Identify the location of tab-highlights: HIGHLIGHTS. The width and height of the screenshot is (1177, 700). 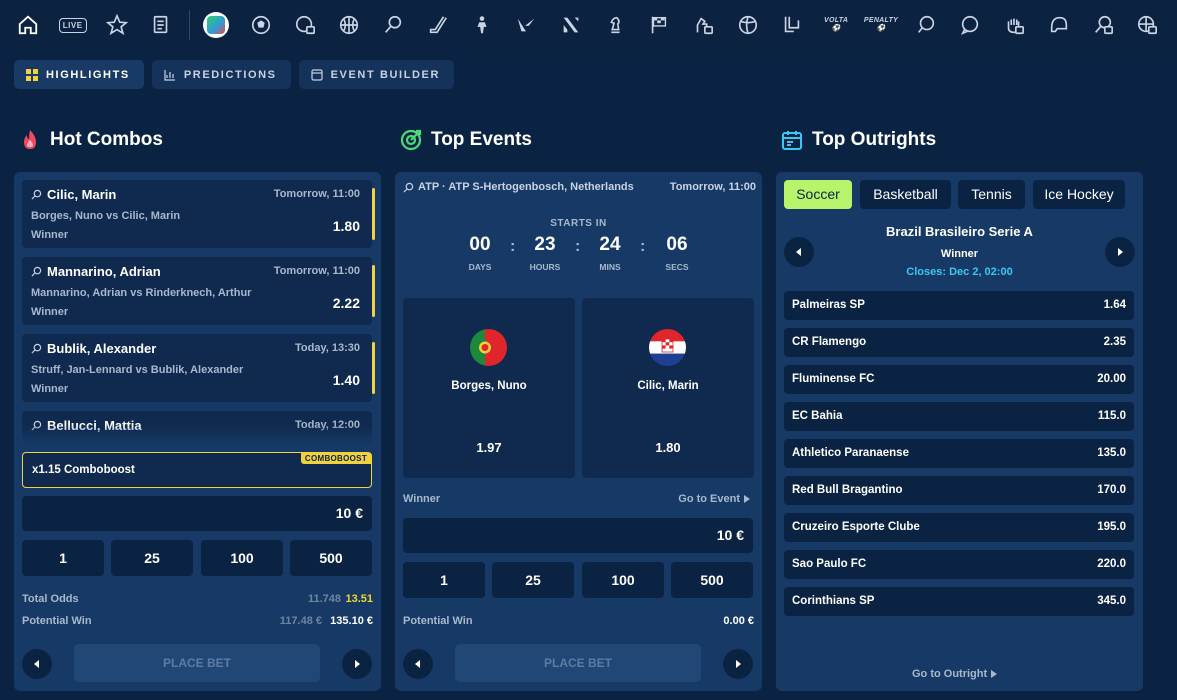
(79, 74).